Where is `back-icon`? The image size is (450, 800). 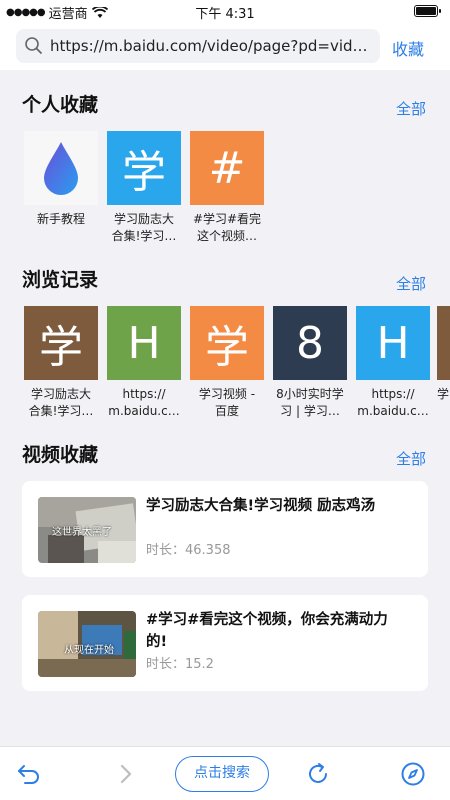 back-icon is located at coordinates (29, 774).